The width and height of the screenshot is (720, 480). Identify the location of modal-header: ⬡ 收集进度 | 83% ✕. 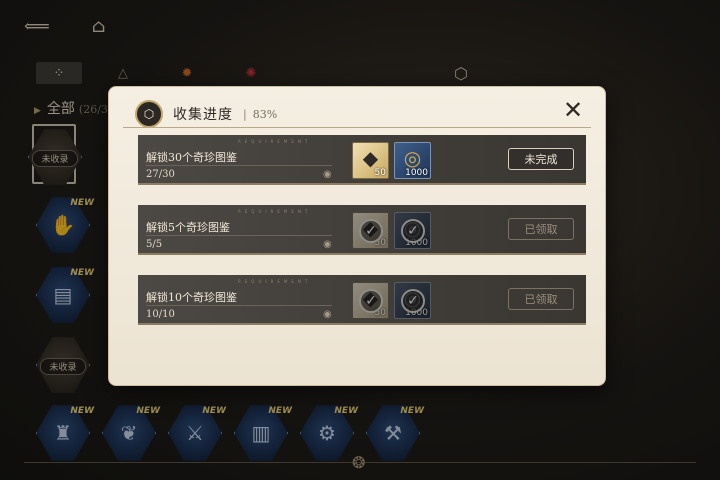
(362, 113).